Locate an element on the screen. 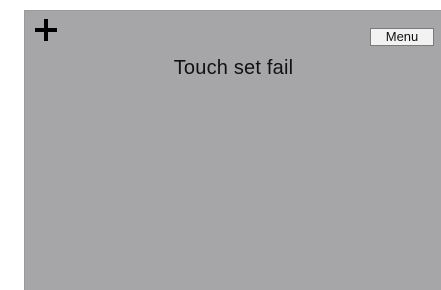  crosshair-vertical-bar is located at coordinates (46, 30).